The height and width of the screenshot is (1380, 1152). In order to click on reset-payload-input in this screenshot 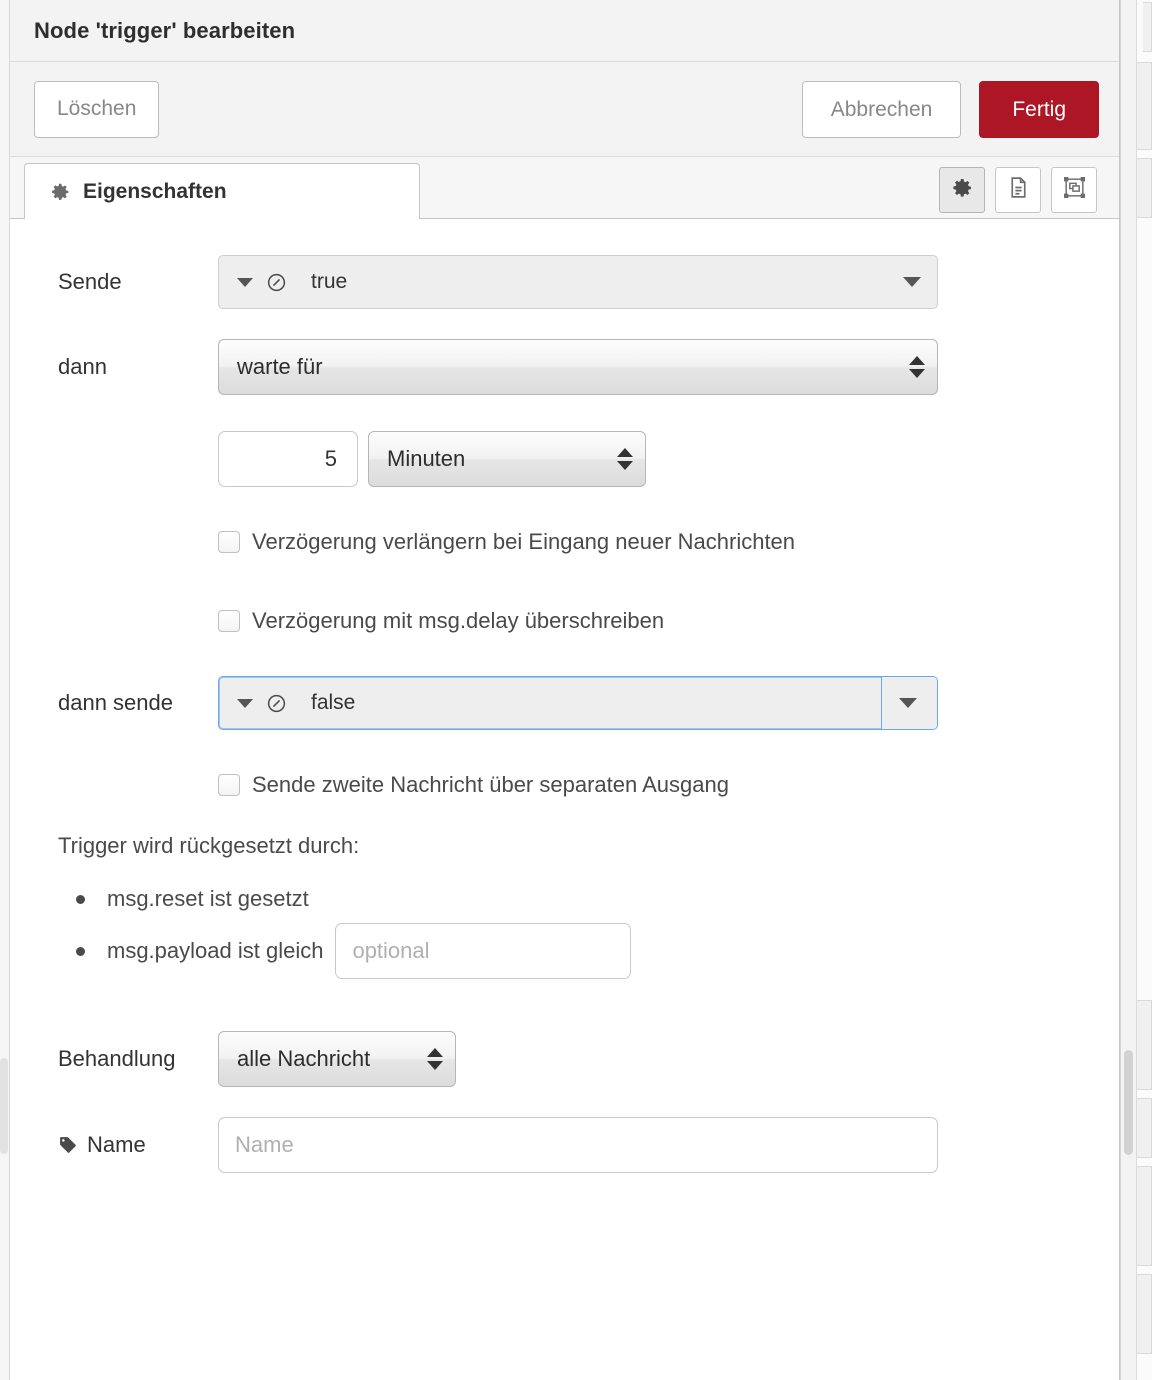, I will do `click(483, 951)`.